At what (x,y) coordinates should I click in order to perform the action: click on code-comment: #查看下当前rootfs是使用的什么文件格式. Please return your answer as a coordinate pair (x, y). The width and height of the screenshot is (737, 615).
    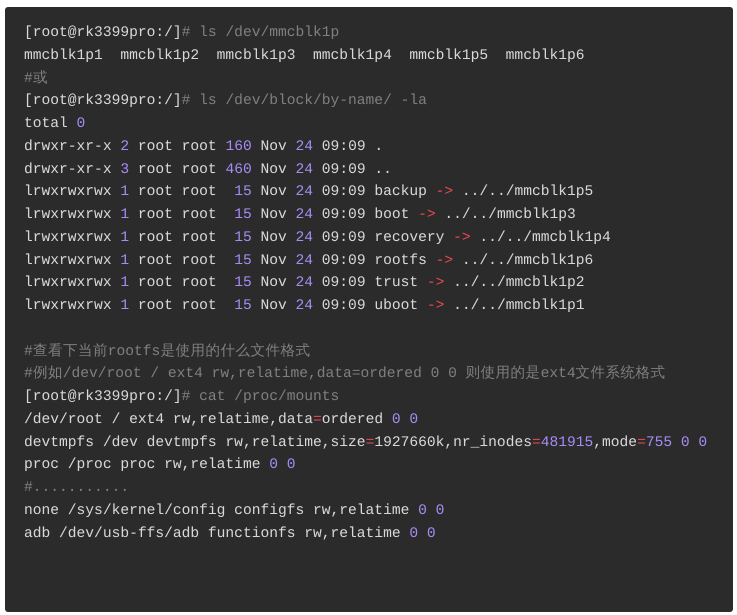
    Looking at the image, I should click on (167, 352).